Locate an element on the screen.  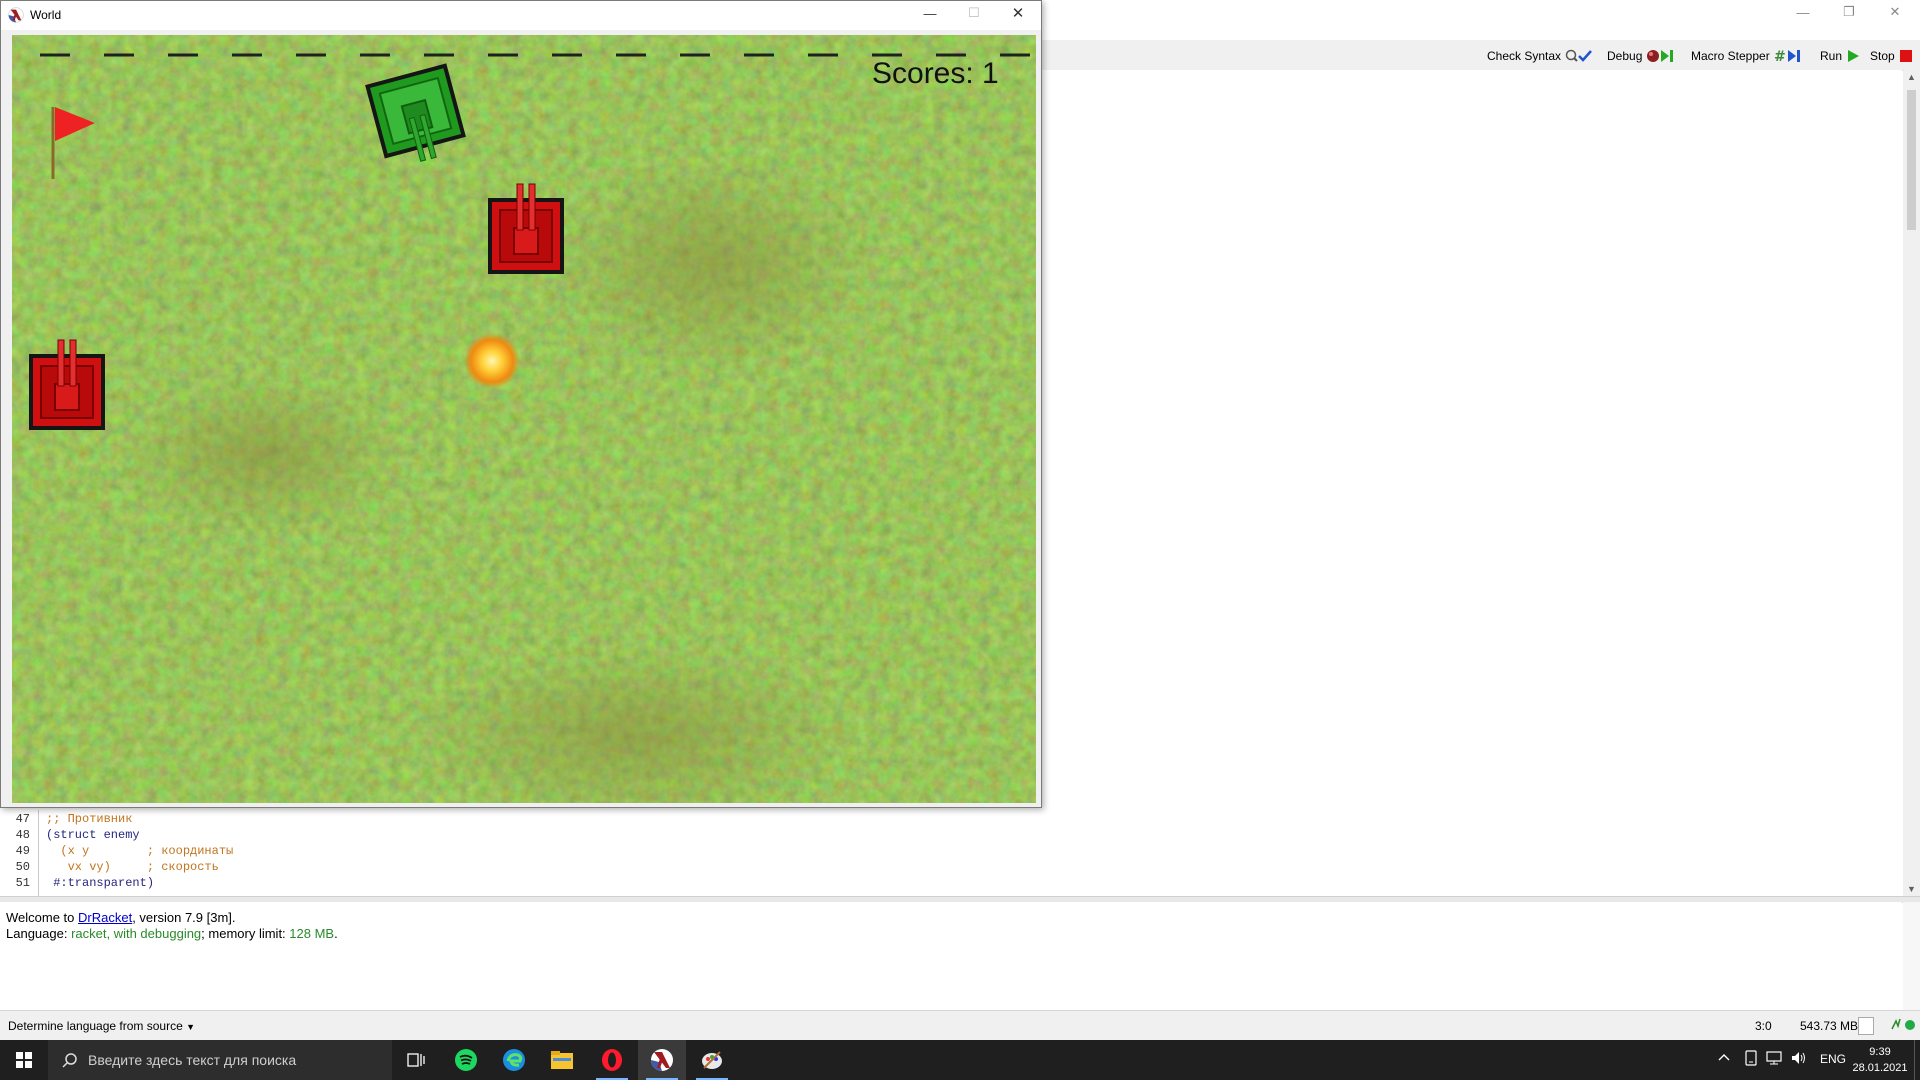
code-text: vx vy) ; скорость is located at coordinates (132, 867).